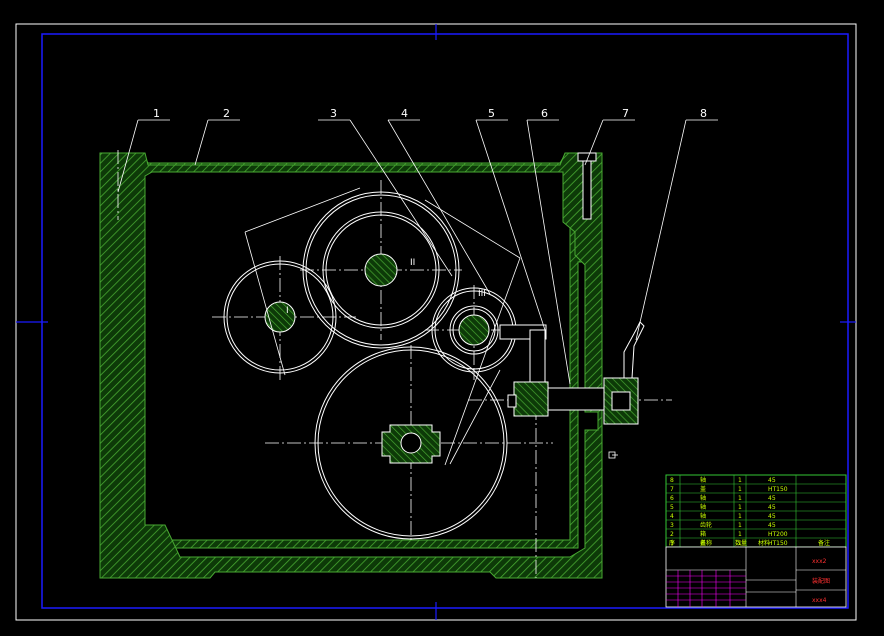  I want to click on parts-cell-no: 8, so click(672, 480).